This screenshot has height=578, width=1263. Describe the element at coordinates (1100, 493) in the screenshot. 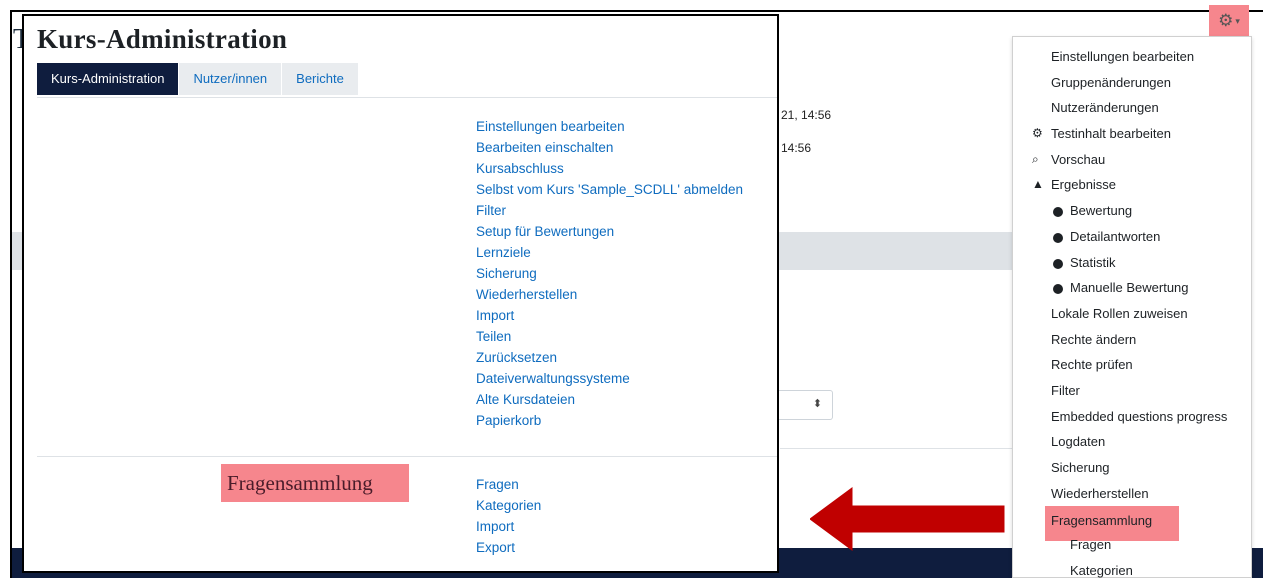

I see `menu-item-label: Wiederherstellen` at that location.